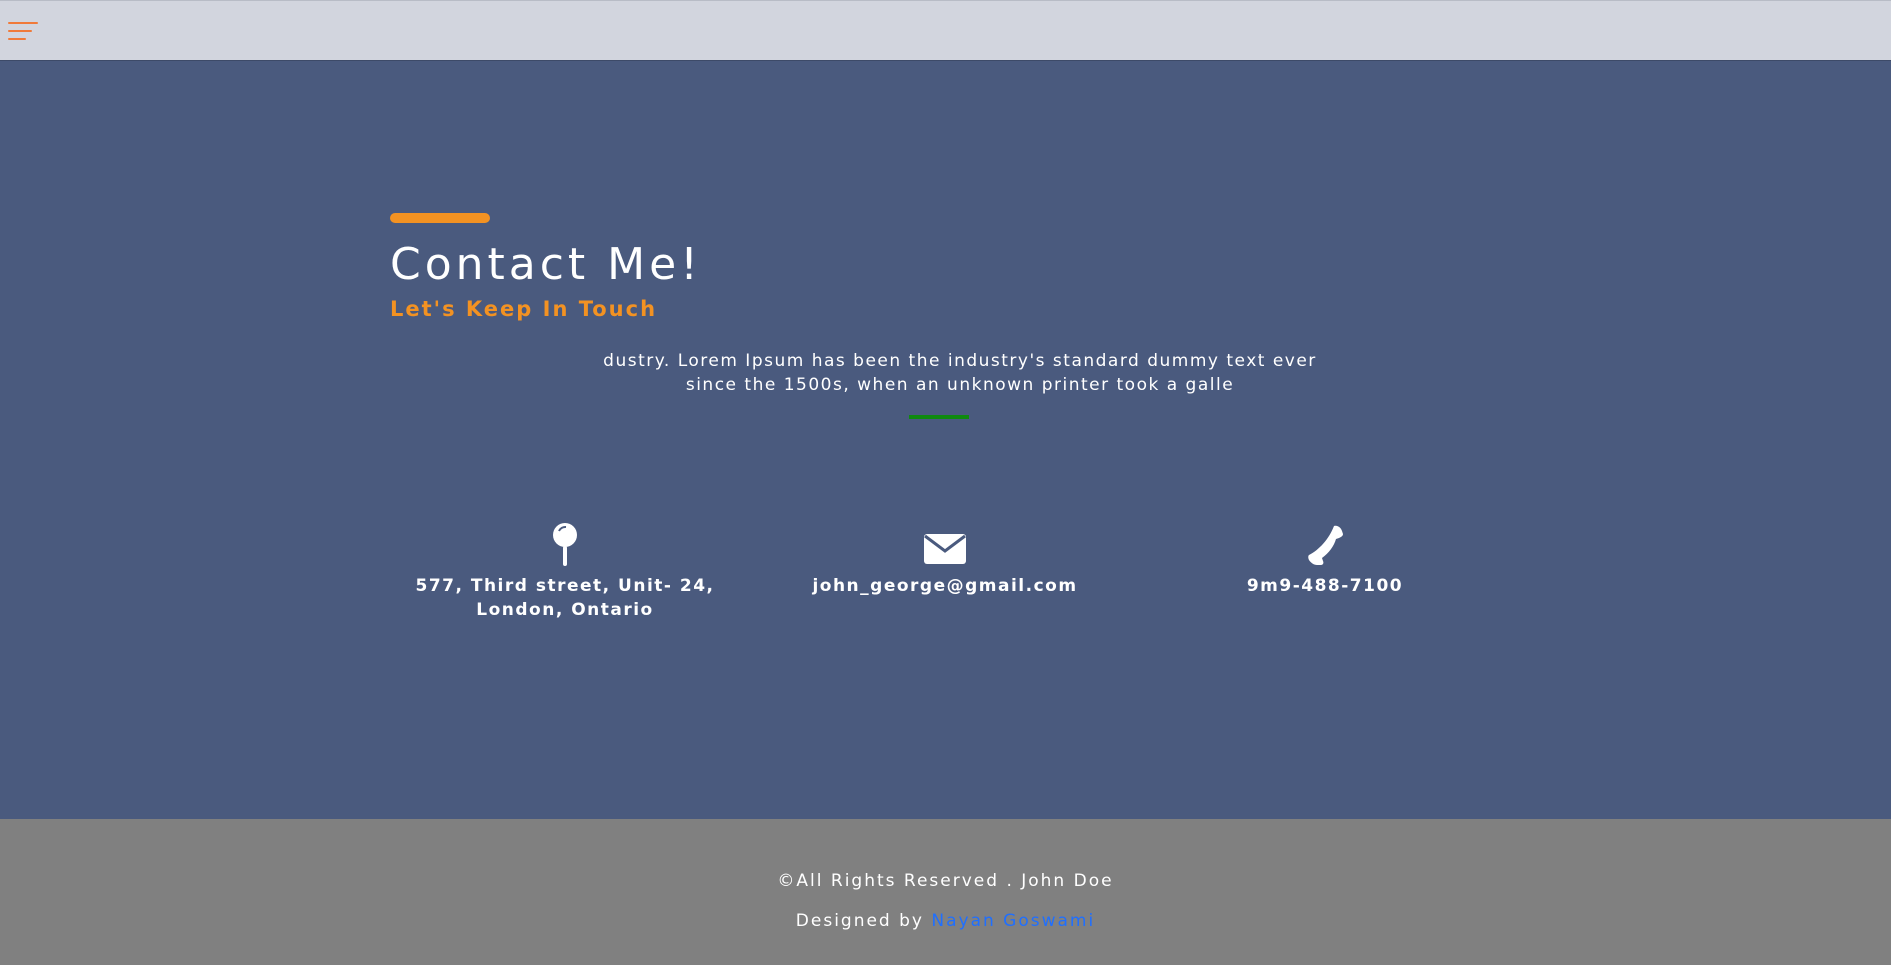 The height and width of the screenshot is (965, 1891). I want to click on page-subtitle: Let's Keep In Touch, so click(524, 309).